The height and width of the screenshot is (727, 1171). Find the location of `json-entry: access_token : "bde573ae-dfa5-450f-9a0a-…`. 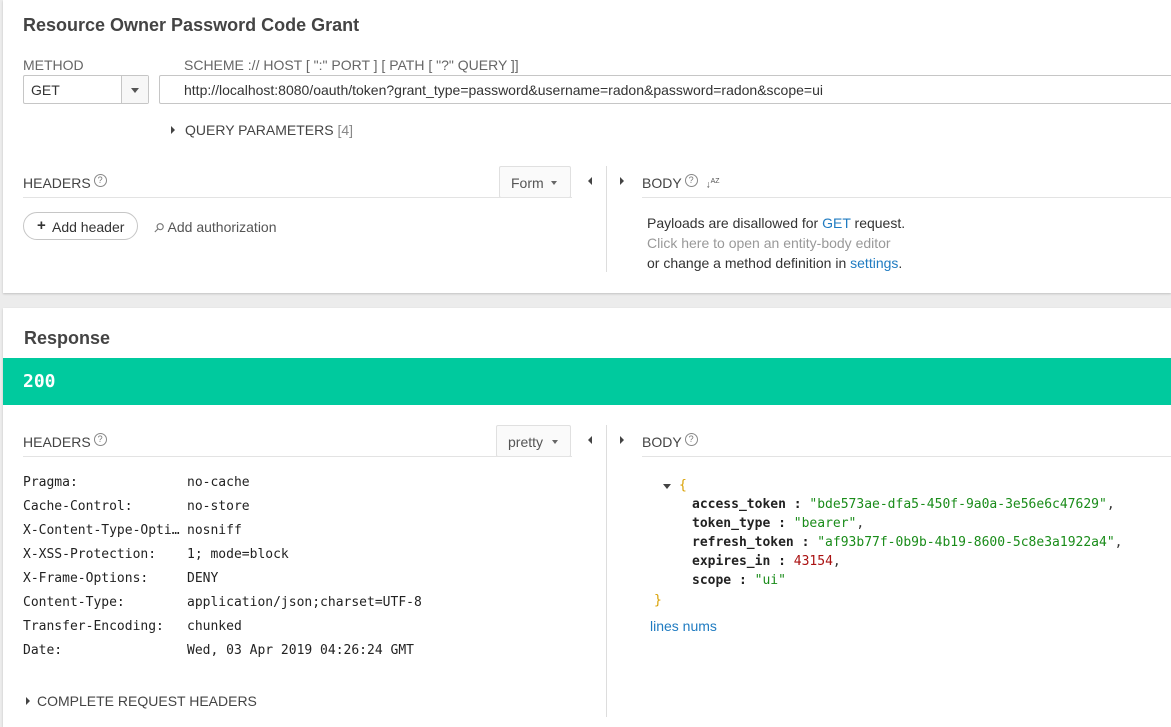

json-entry: access_token : "bde573ae-dfa5-450f-9a0a-… is located at coordinates (903, 504).